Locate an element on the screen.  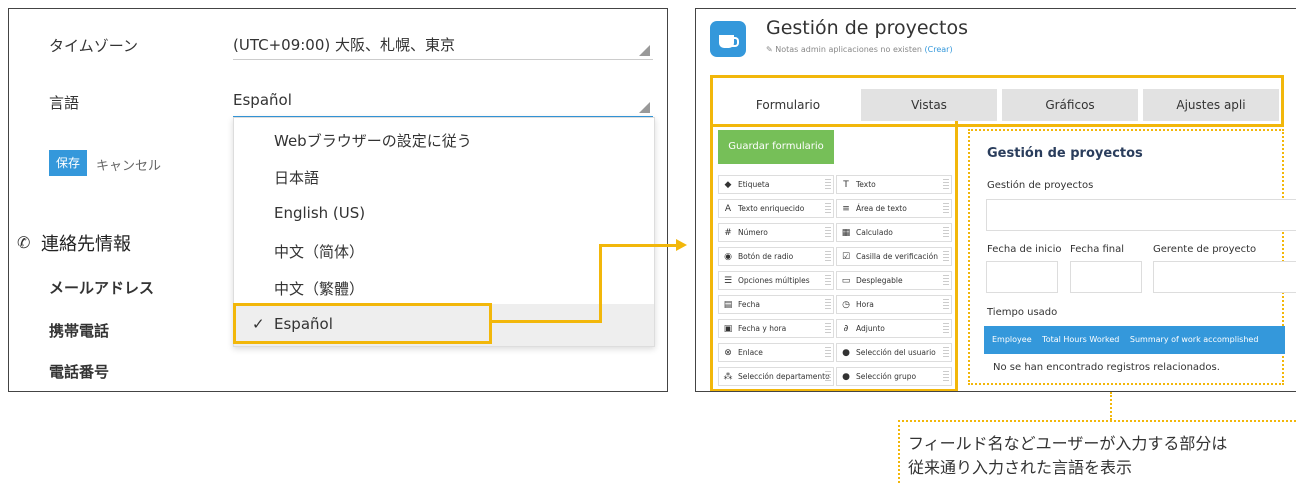
highlight-box-espanol is located at coordinates (362, 323).